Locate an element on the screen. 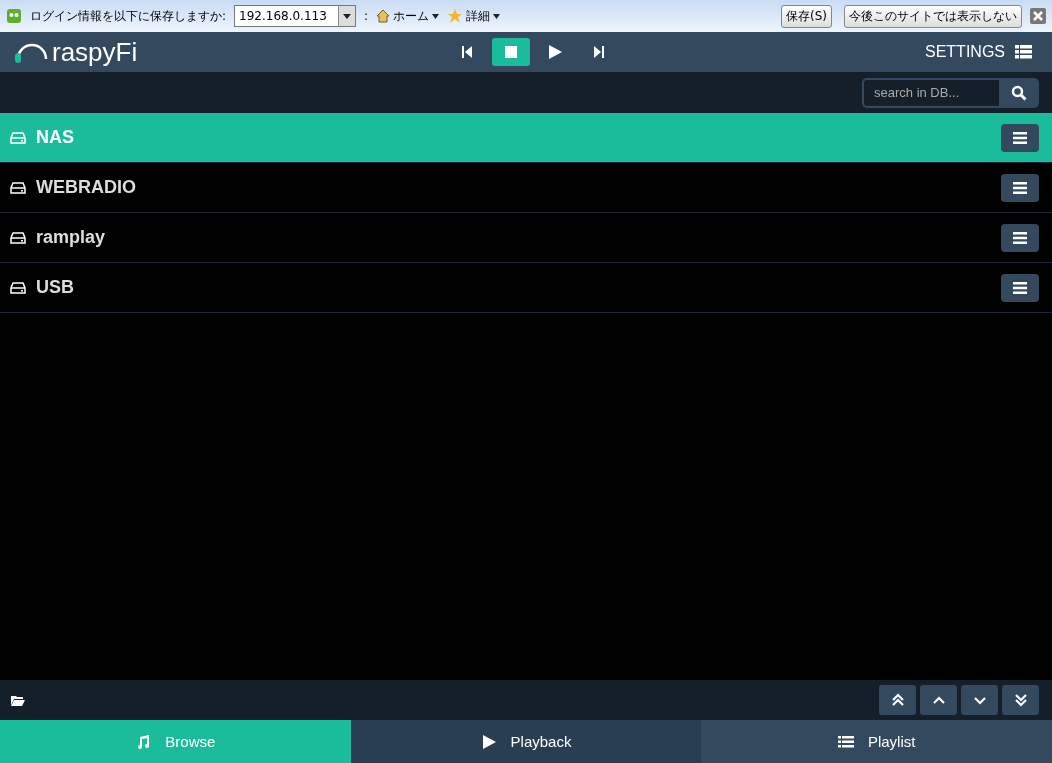  scroll-top-button is located at coordinates (897, 700).